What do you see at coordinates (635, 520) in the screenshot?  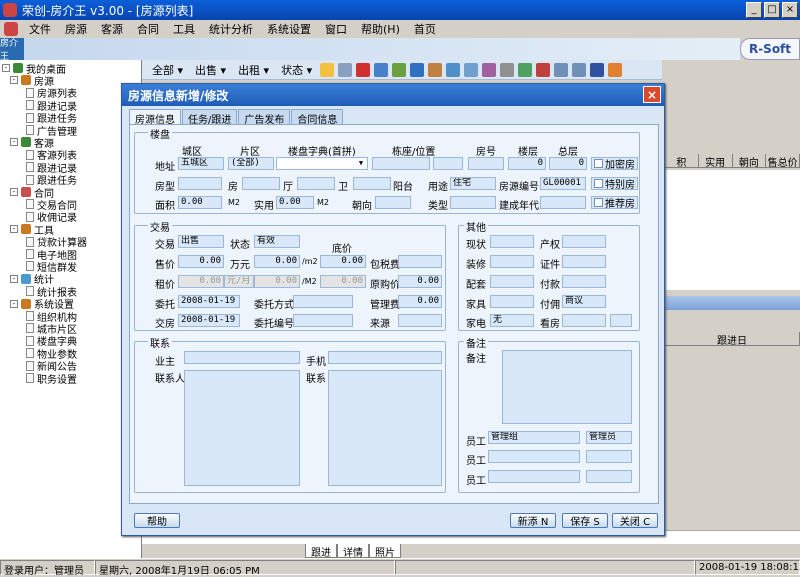 I see `close-dialog-button: 关闭 C` at bounding box center [635, 520].